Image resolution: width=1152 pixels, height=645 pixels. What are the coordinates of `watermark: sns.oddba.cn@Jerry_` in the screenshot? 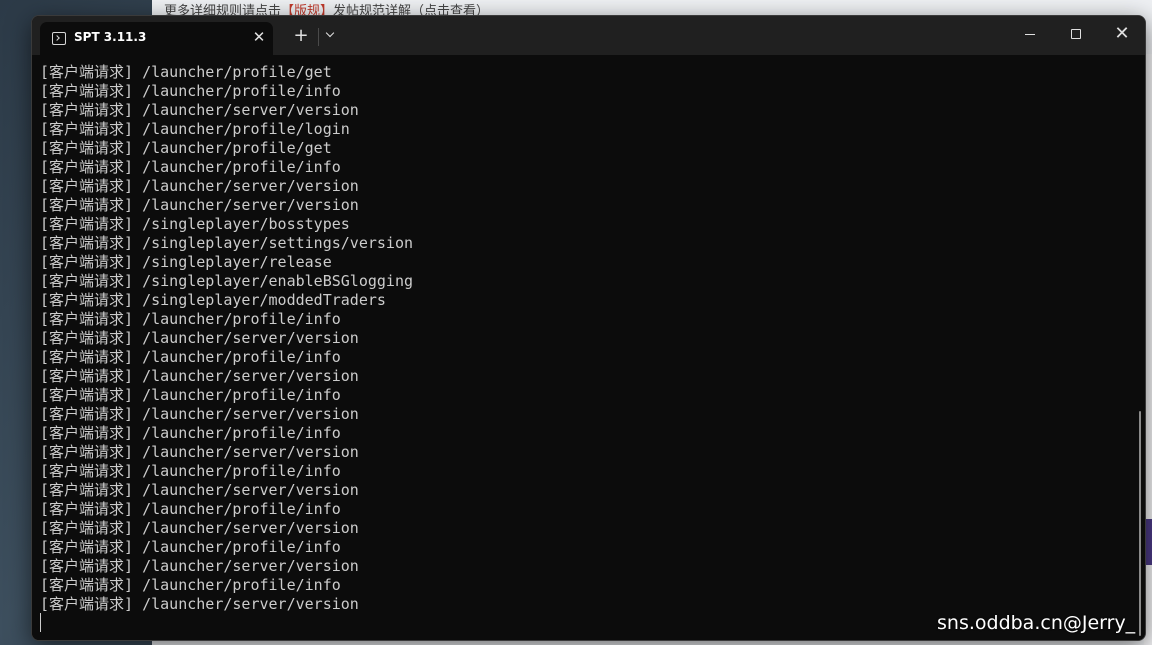 It's located at (1036, 623).